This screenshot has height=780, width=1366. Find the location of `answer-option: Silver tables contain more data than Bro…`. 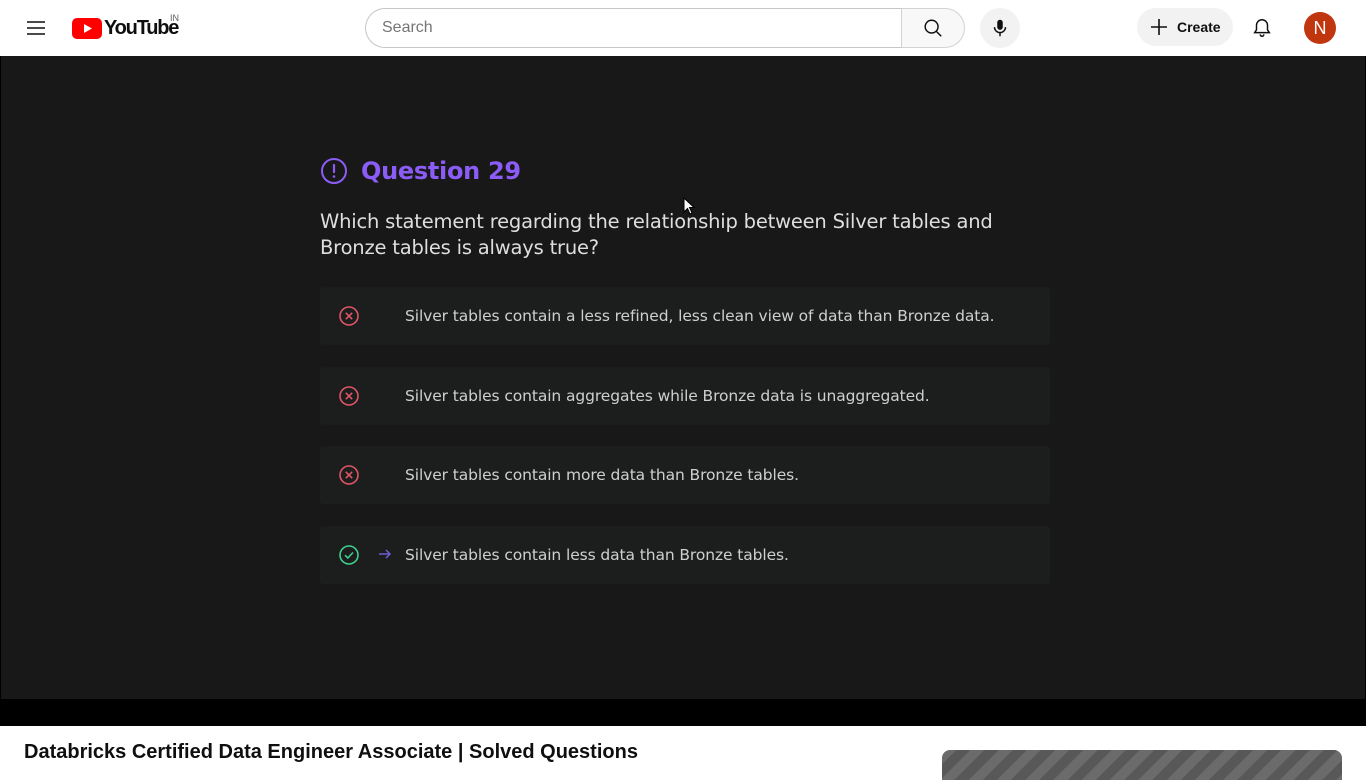

answer-option: Silver tables contain more data than Bro… is located at coordinates (685, 475).